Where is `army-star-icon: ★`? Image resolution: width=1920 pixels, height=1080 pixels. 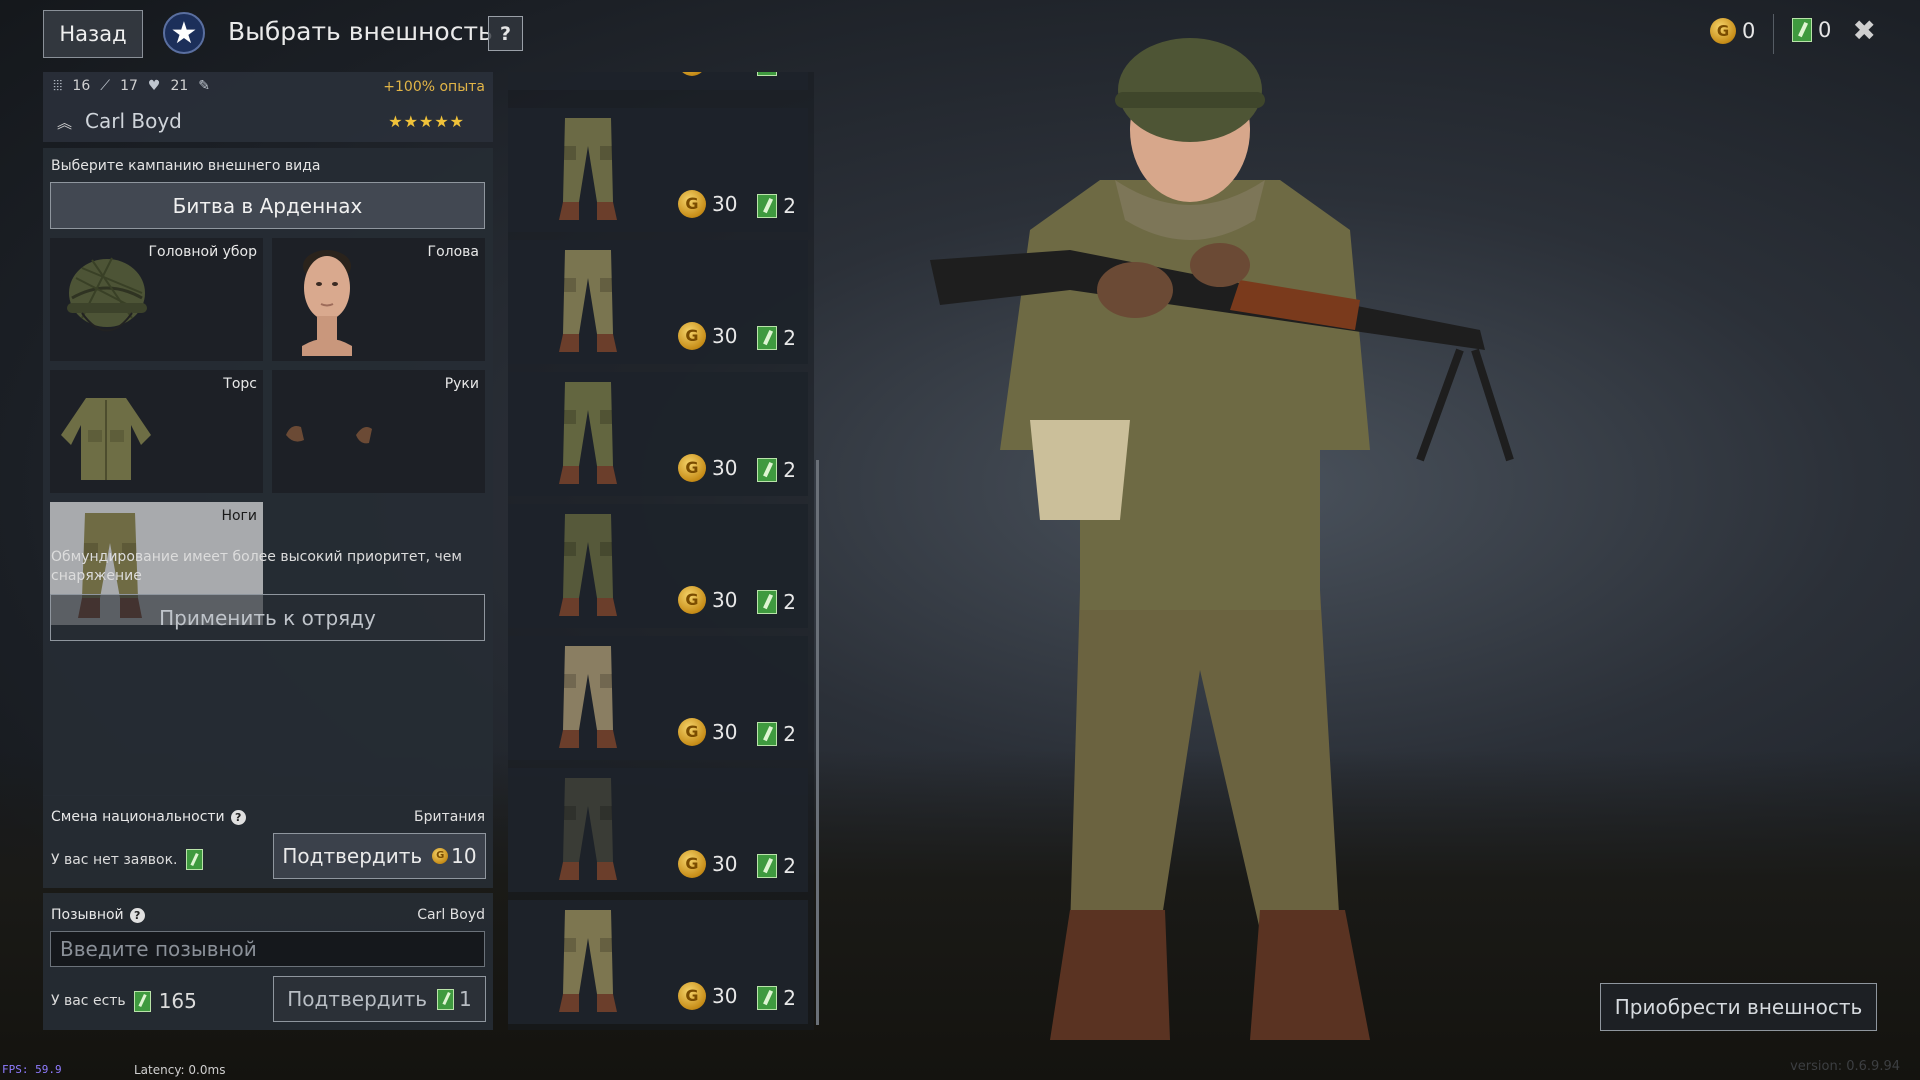
army-star-icon: ★ is located at coordinates (184, 33).